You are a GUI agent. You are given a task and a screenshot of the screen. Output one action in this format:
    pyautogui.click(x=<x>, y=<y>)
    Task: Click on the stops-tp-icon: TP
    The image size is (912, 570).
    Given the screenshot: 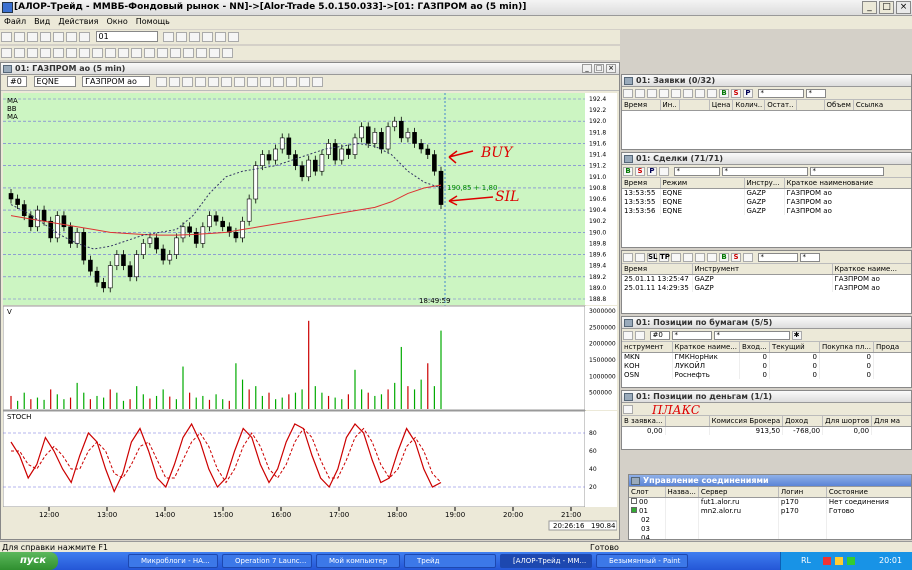 What is the action you would take?
    pyautogui.click(x=664, y=257)
    